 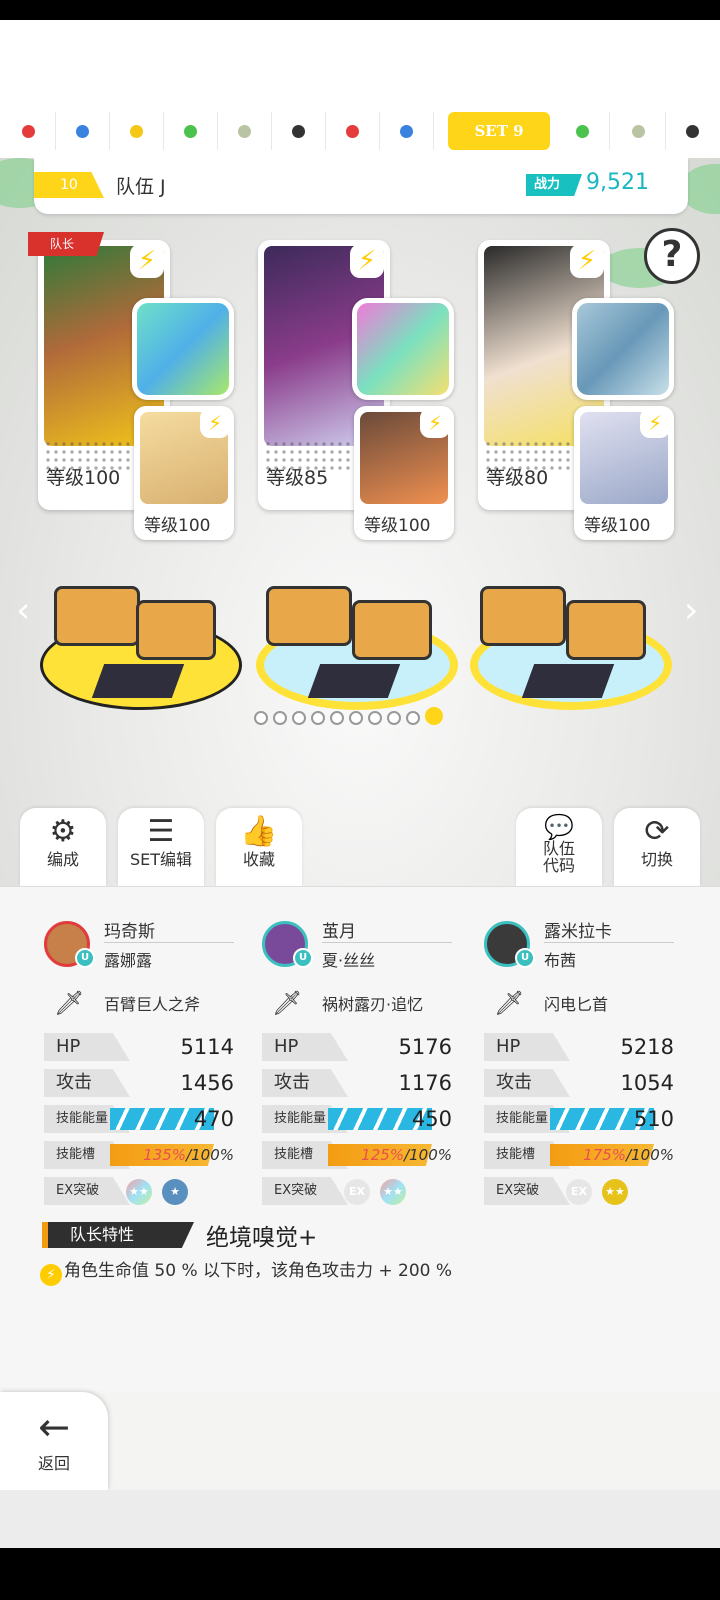 What do you see at coordinates (184, 473) in the screenshot?
I see `support-card-1: ⚡ 等级100` at bounding box center [184, 473].